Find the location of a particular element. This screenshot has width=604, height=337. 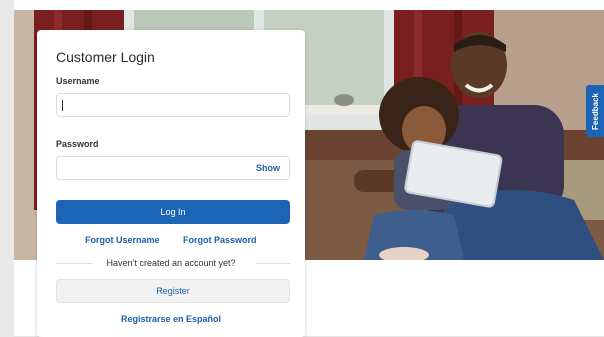

spanish-register-link: Registrarse en Español is located at coordinates (171, 319).